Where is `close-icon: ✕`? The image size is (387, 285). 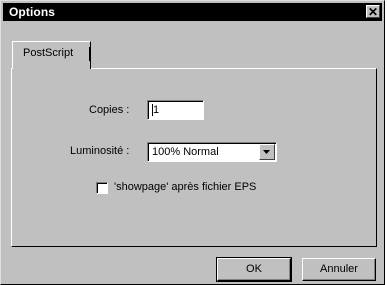 close-icon: ✕ is located at coordinates (373, 11).